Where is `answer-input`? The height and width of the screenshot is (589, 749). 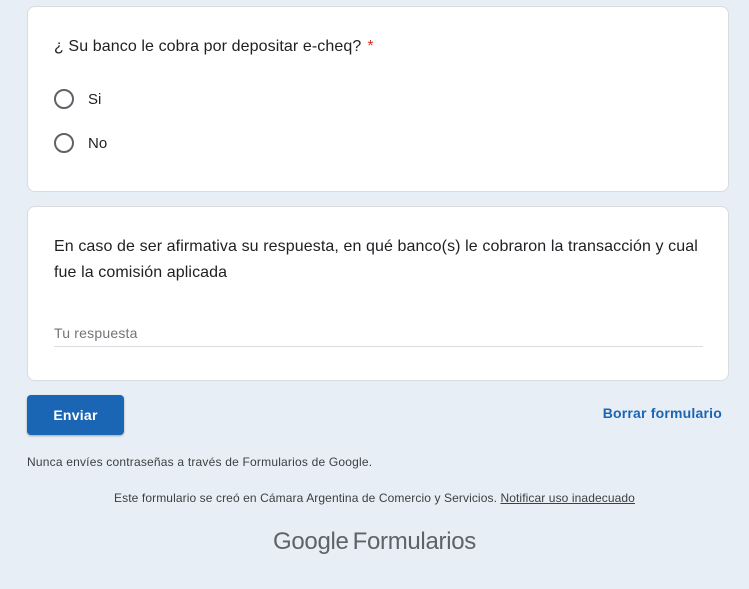 answer-input is located at coordinates (378, 333).